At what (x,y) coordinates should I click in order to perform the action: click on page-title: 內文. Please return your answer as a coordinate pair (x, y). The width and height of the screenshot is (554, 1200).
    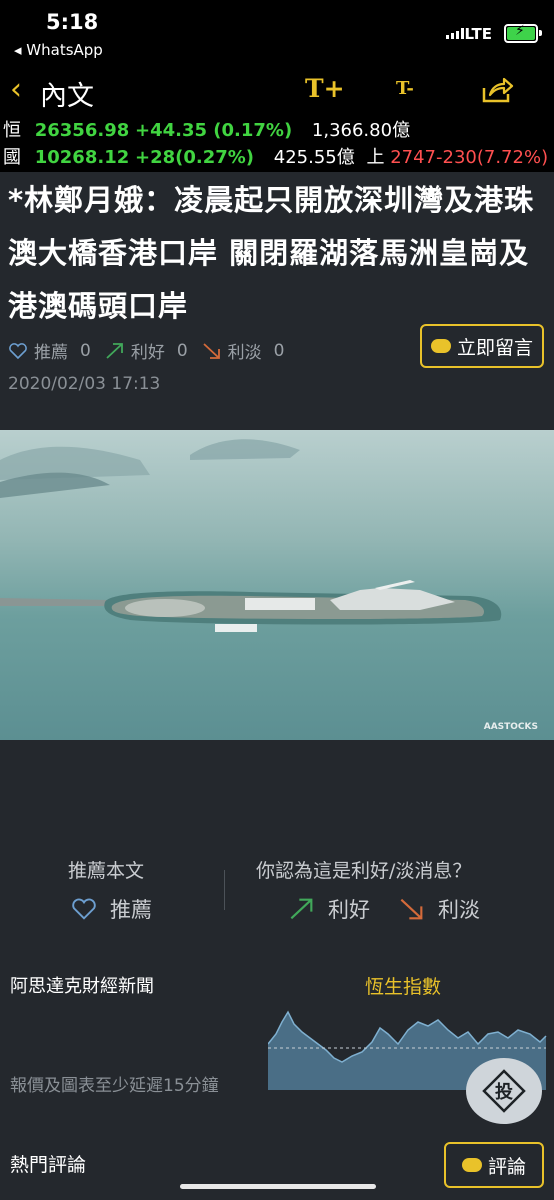
    Looking at the image, I should click on (67, 96).